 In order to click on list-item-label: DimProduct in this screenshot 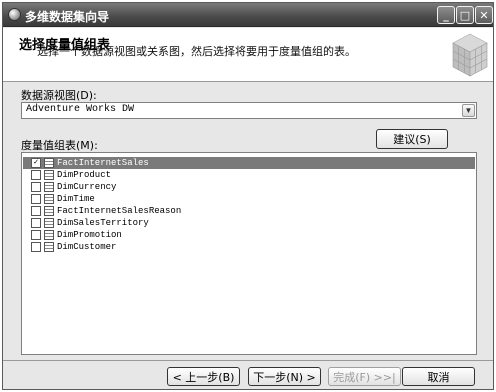, I will do `click(84, 175)`.